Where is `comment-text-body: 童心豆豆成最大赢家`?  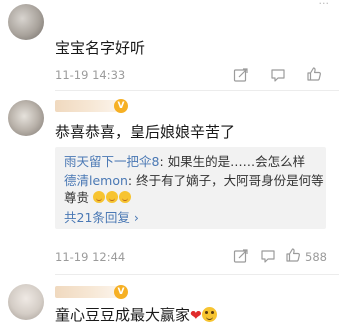
comment-text-body: 童心豆豆成最大赢家 is located at coordinates (123, 315).